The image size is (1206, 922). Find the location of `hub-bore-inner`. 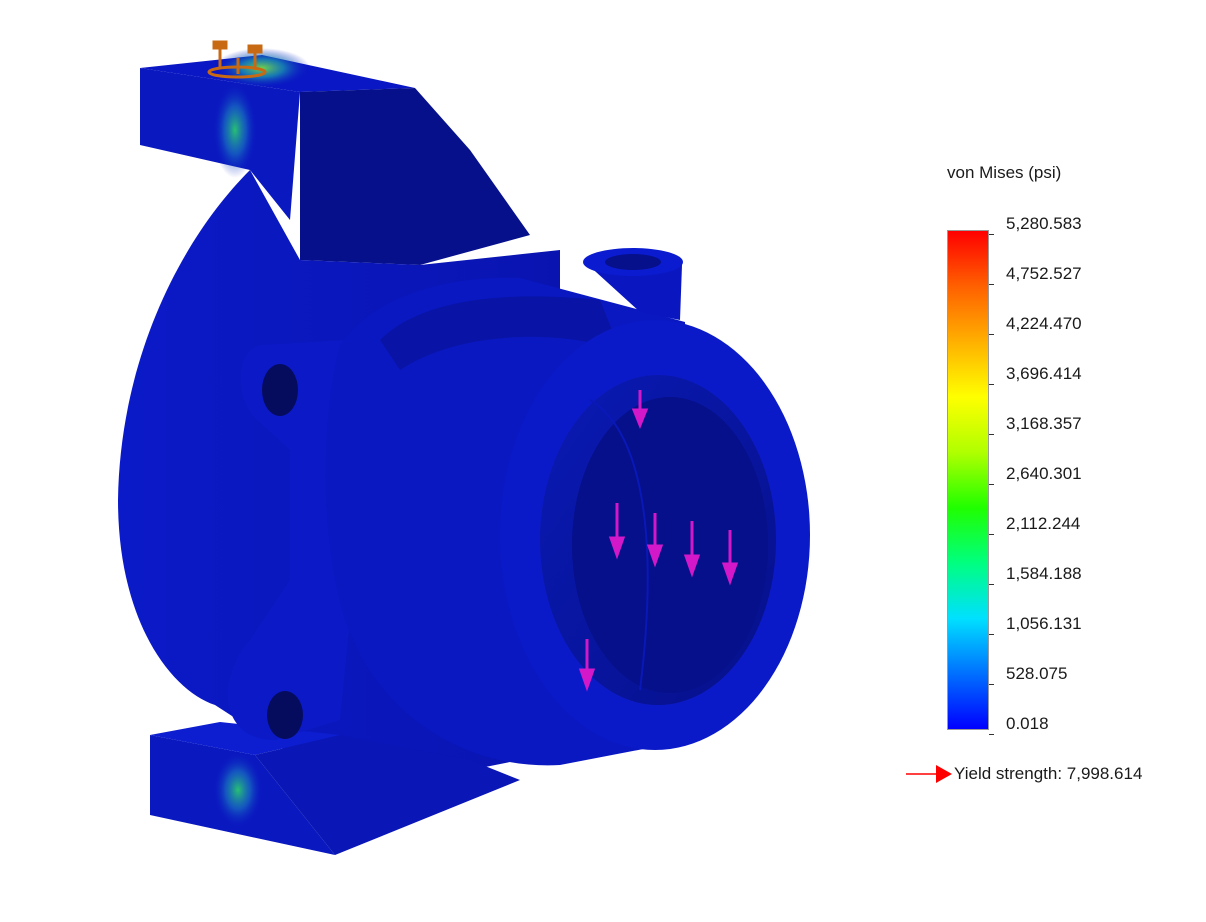

hub-bore-inner is located at coordinates (670, 545).